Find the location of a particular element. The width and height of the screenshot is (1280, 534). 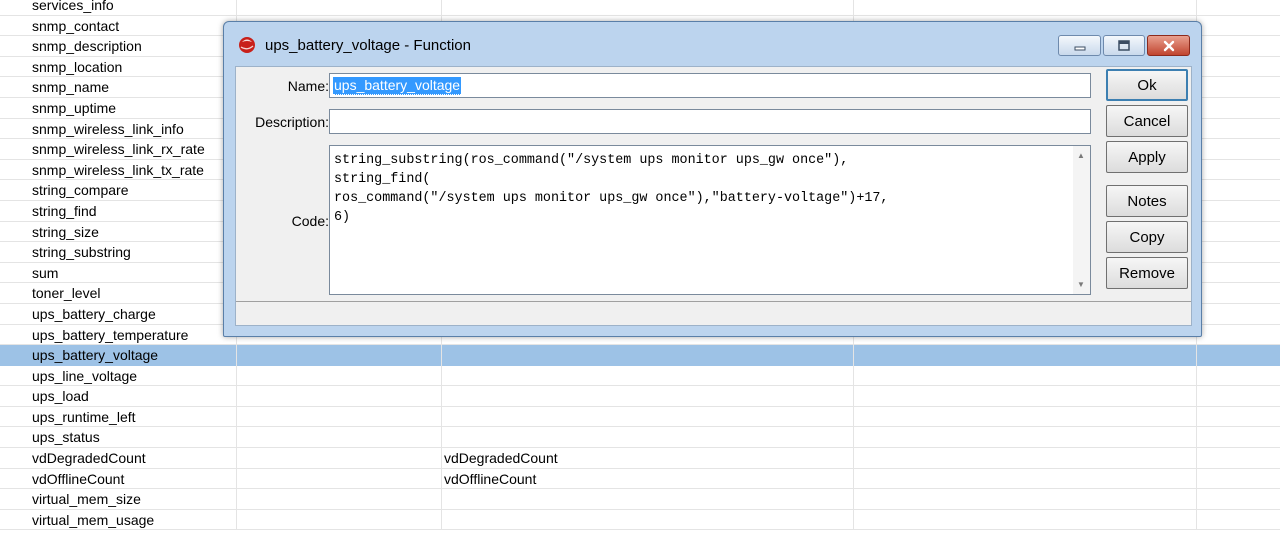

list-row-name: string_size is located at coordinates (65, 231).